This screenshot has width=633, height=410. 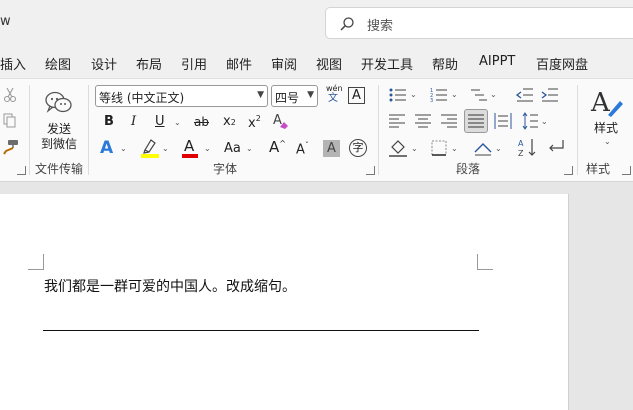 I want to click on tab-aippt: AIPPT, so click(x=497, y=61).